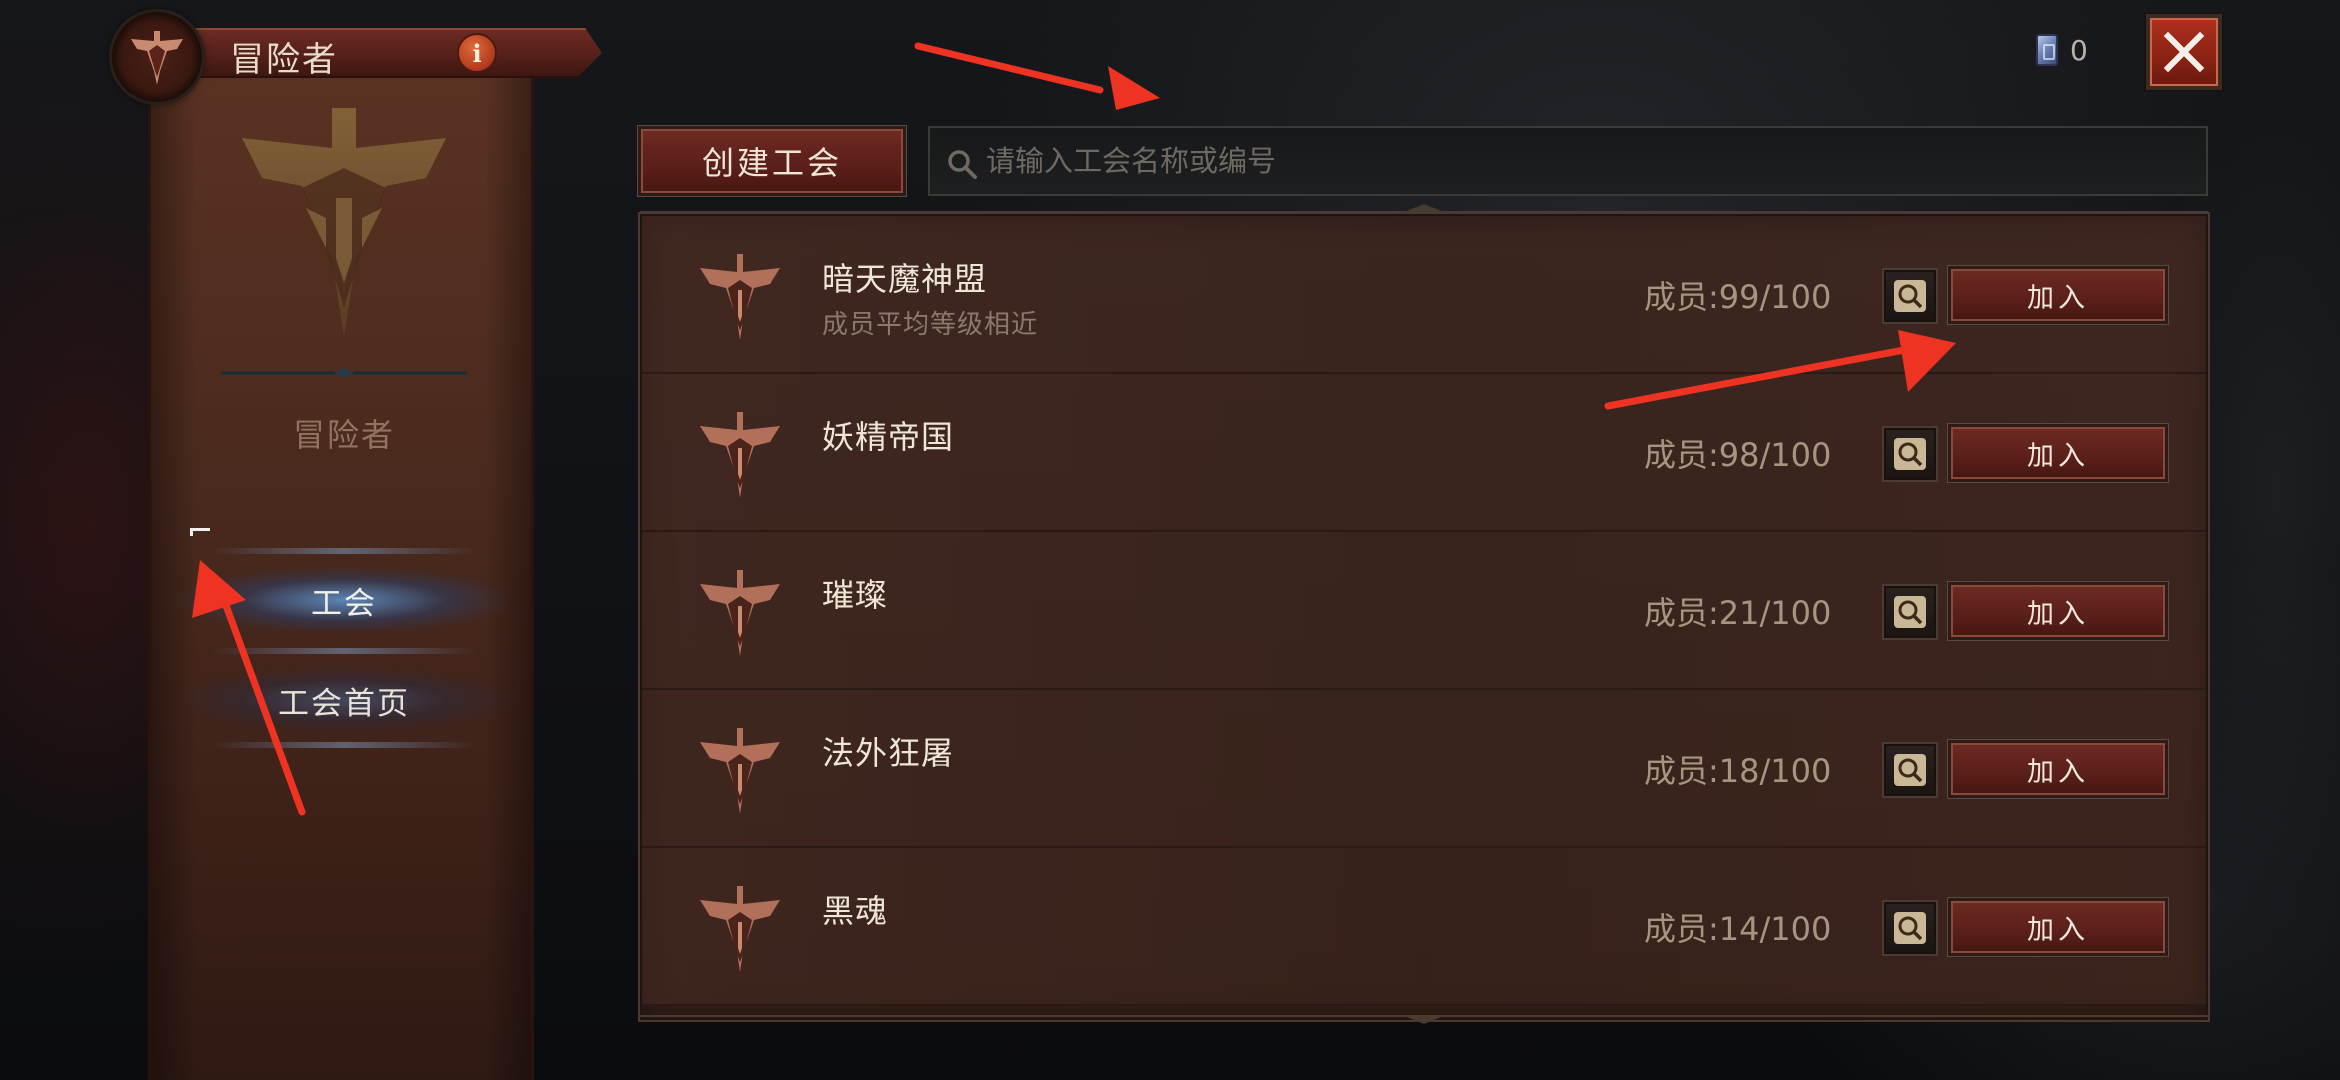 The height and width of the screenshot is (1080, 2340). I want to click on close-icon, so click(2184, 52).